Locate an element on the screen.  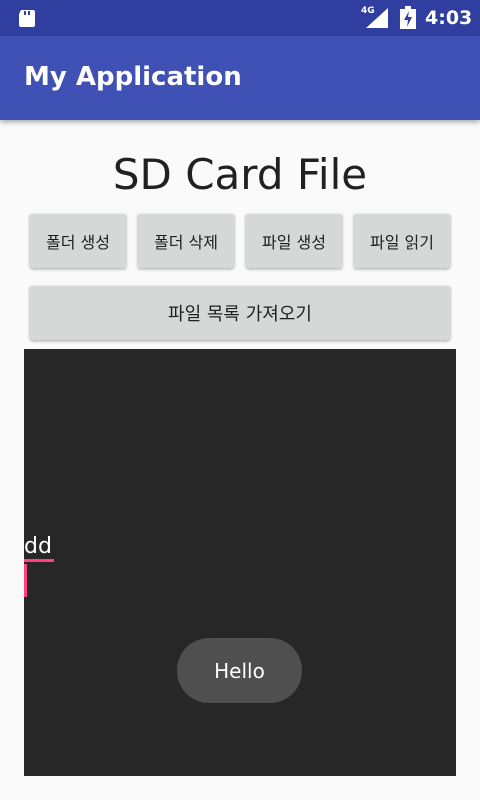
input-underline is located at coordinates (39, 560).